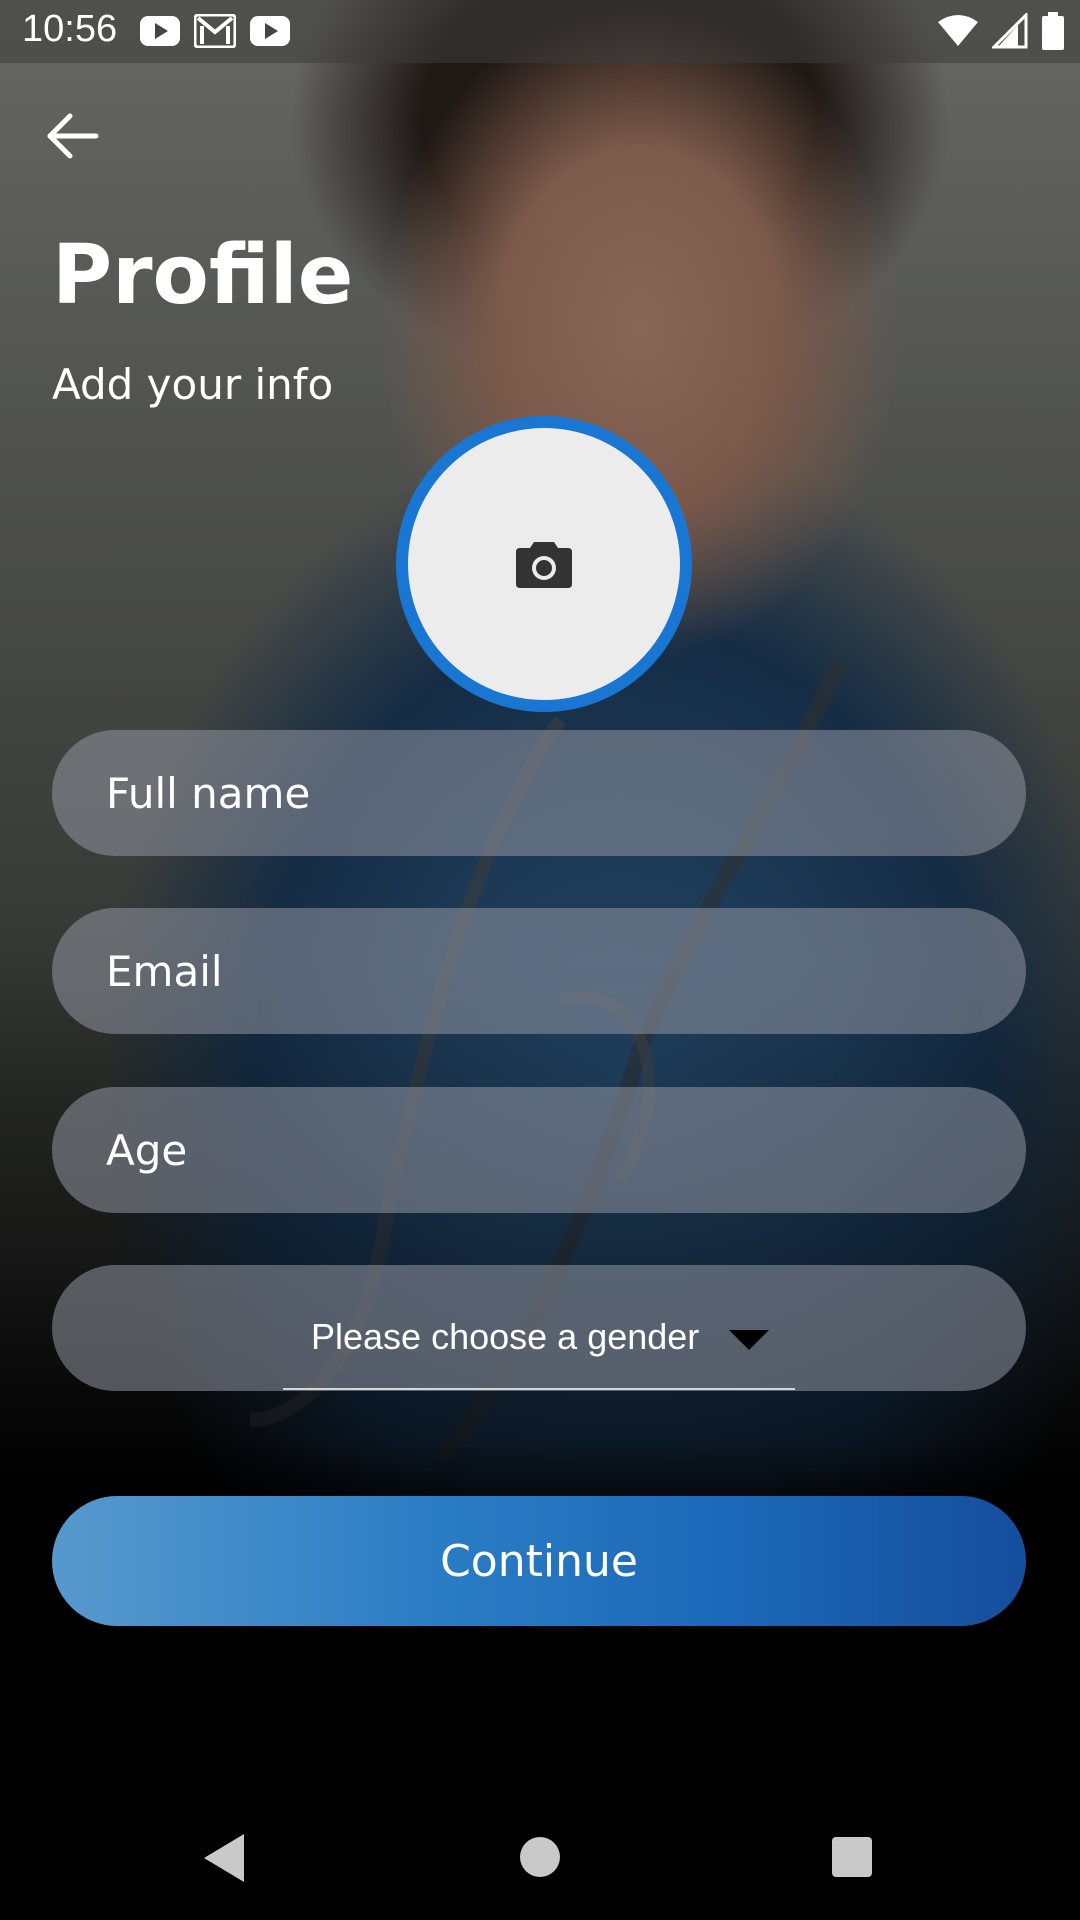 The width and height of the screenshot is (1080, 1920). What do you see at coordinates (203, 275) in the screenshot?
I see `page-title: Profile` at bounding box center [203, 275].